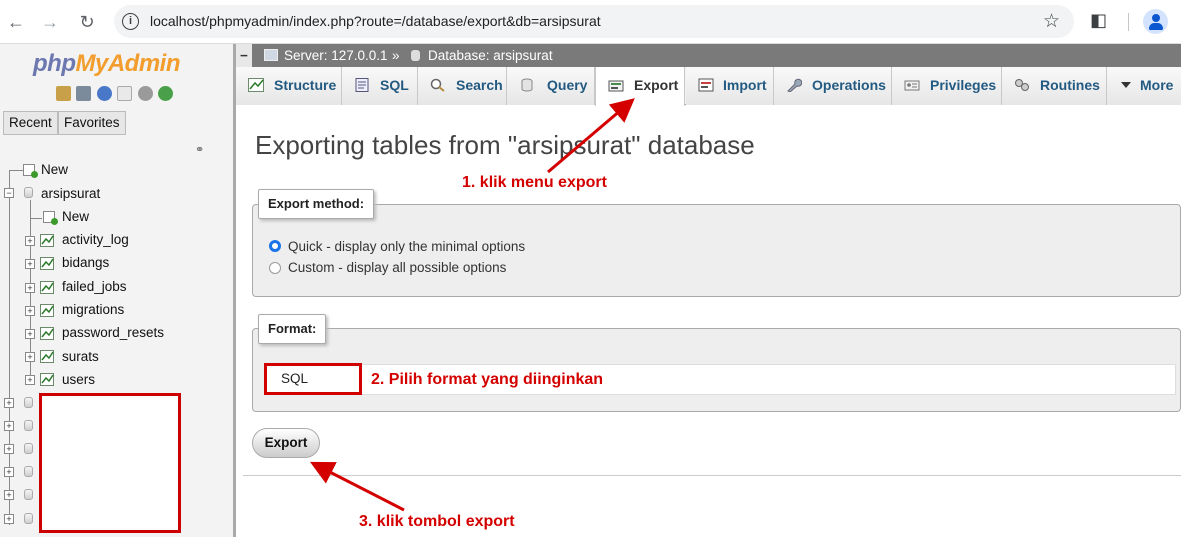 Image resolution: width=1181 pixels, height=537 pixels. What do you see at coordinates (745, 85) in the screenshot?
I see `tab-label: Import` at bounding box center [745, 85].